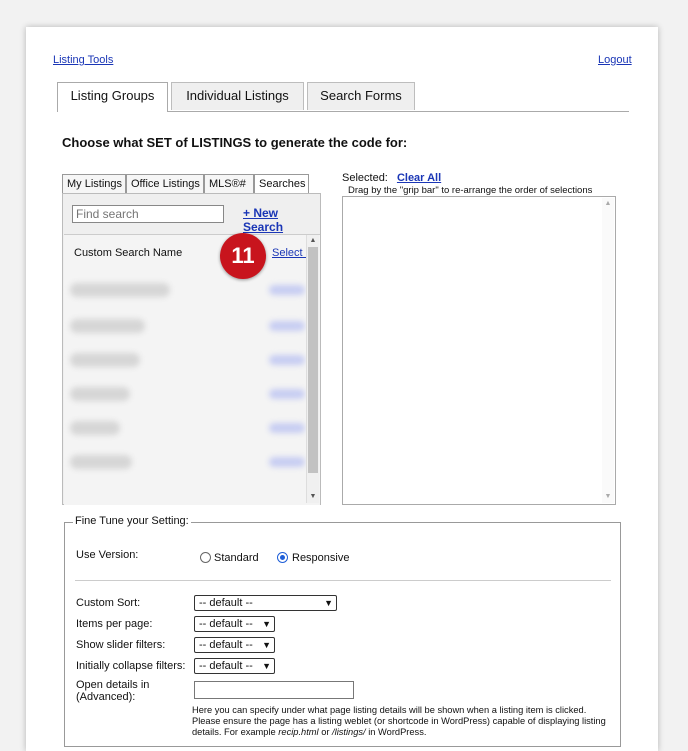 The height and width of the screenshot is (751, 688). Describe the element at coordinates (112, 97) in the screenshot. I see `tab-listing-groups: Listing Groups` at that location.